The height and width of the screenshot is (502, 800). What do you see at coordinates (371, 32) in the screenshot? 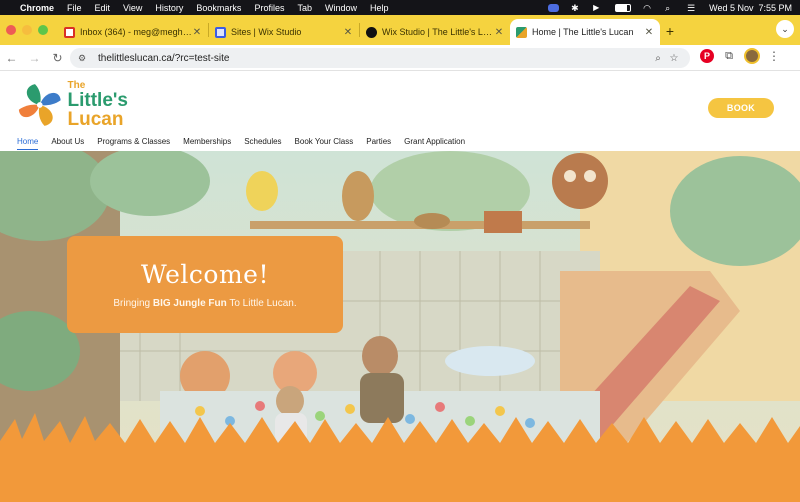
I see `wix-studio-icon` at bounding box center [371, 32].